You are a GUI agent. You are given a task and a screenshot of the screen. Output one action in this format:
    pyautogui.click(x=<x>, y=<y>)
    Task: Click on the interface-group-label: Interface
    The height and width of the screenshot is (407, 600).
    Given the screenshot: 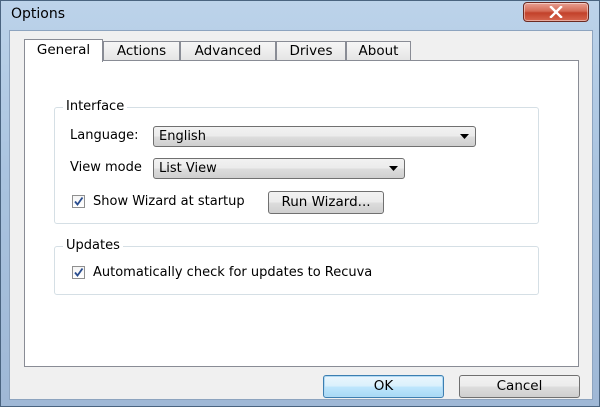 What is the action you would take?
    pyautogui.click(x=95, y=107)
    